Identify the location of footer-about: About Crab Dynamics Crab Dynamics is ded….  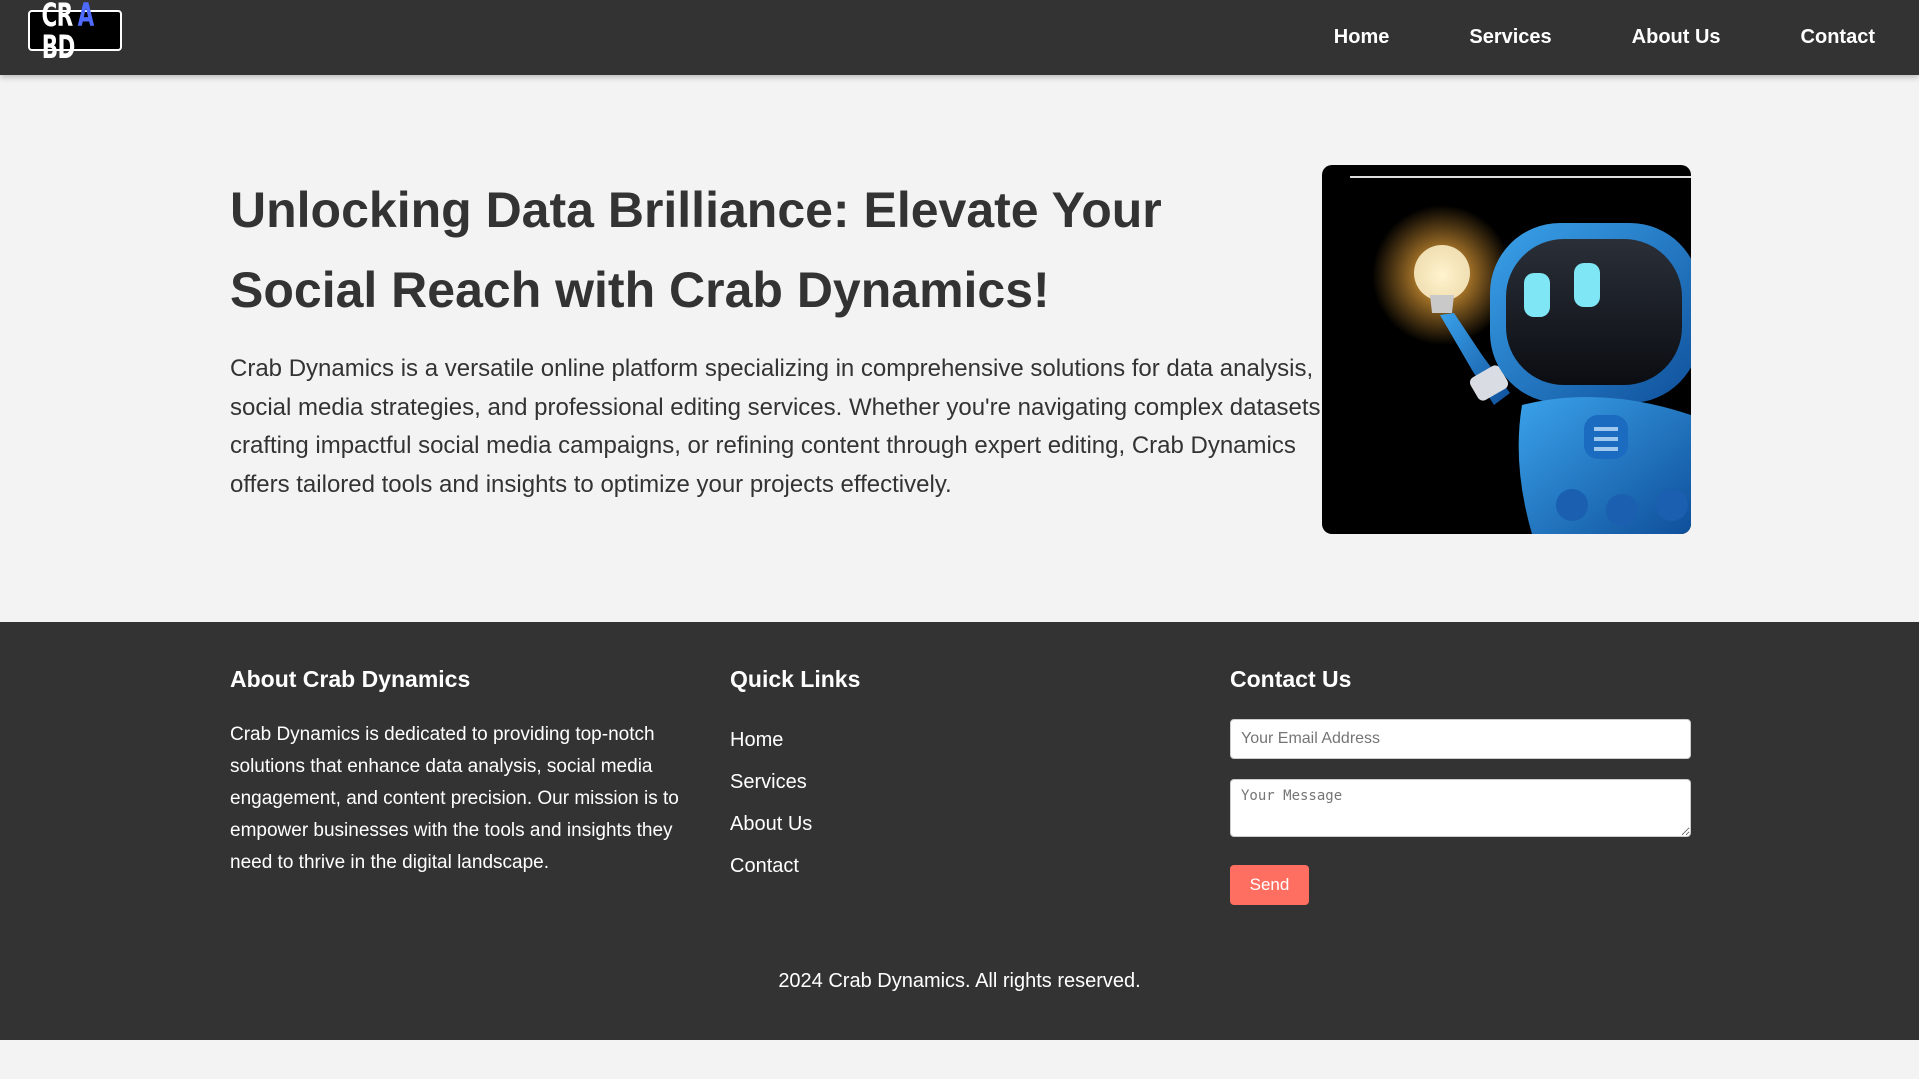
(460, 772).